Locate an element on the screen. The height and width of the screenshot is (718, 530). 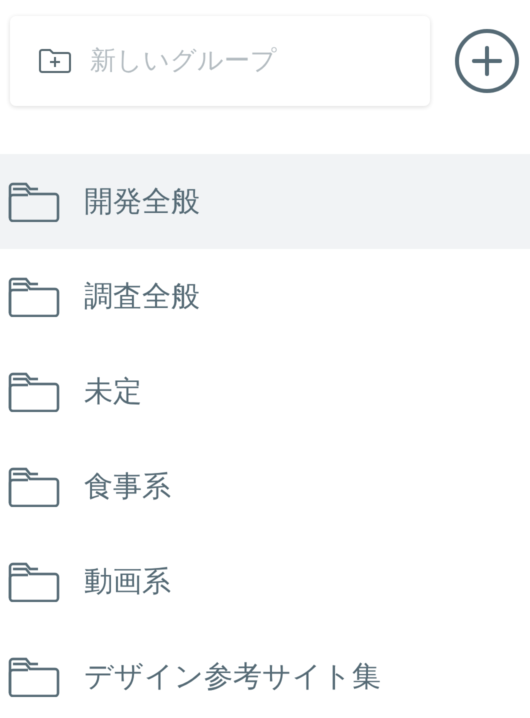
group-item: デザイン参考サイト集 is located at coordinates (265, 673).